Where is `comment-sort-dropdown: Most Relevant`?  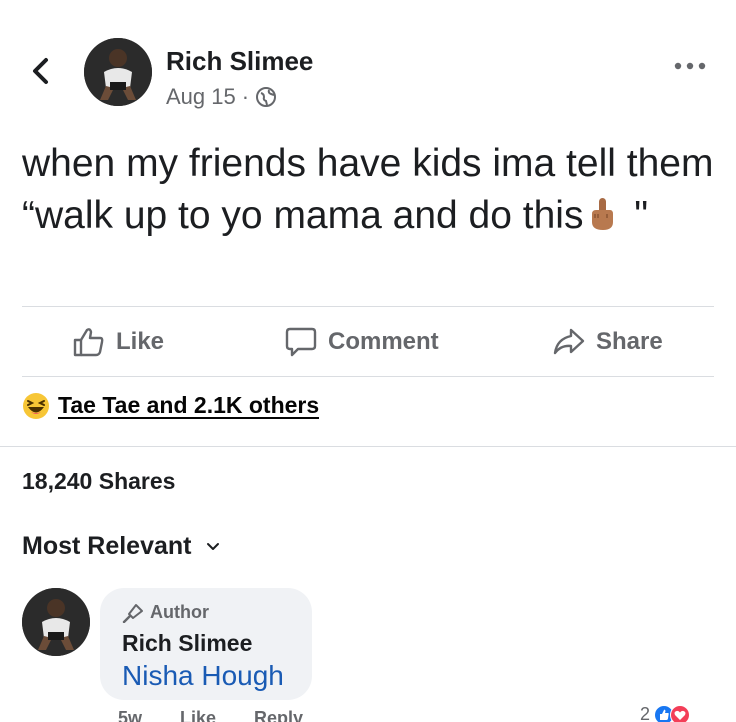
comment-sort-dropdown: Most Relevant is located at coordinates (121, 546).